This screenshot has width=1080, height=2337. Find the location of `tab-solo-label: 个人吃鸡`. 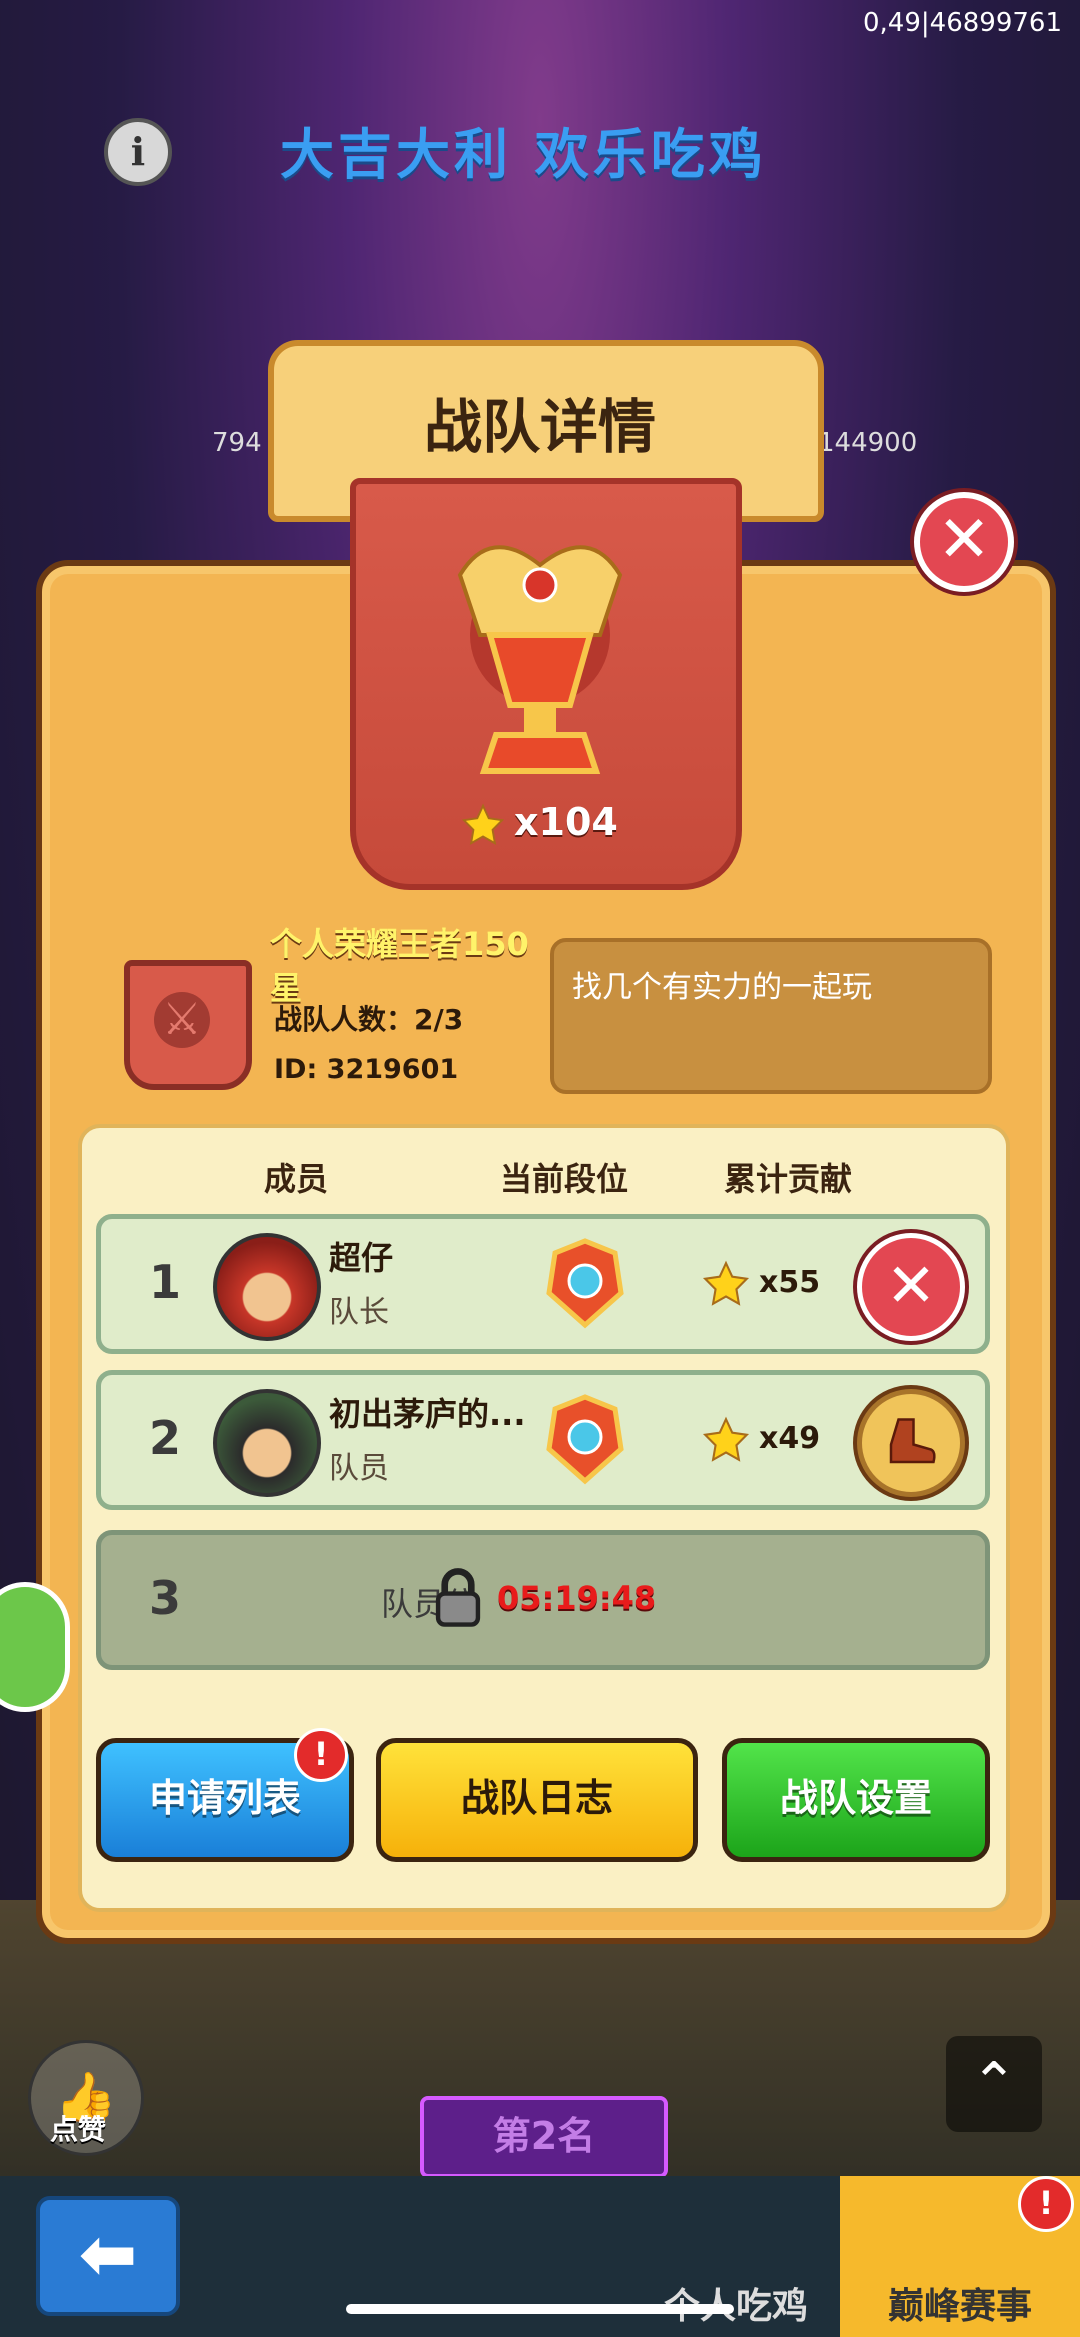

tab-solo-label: 个人吃鸡 is located at coordinates (735, 2306).